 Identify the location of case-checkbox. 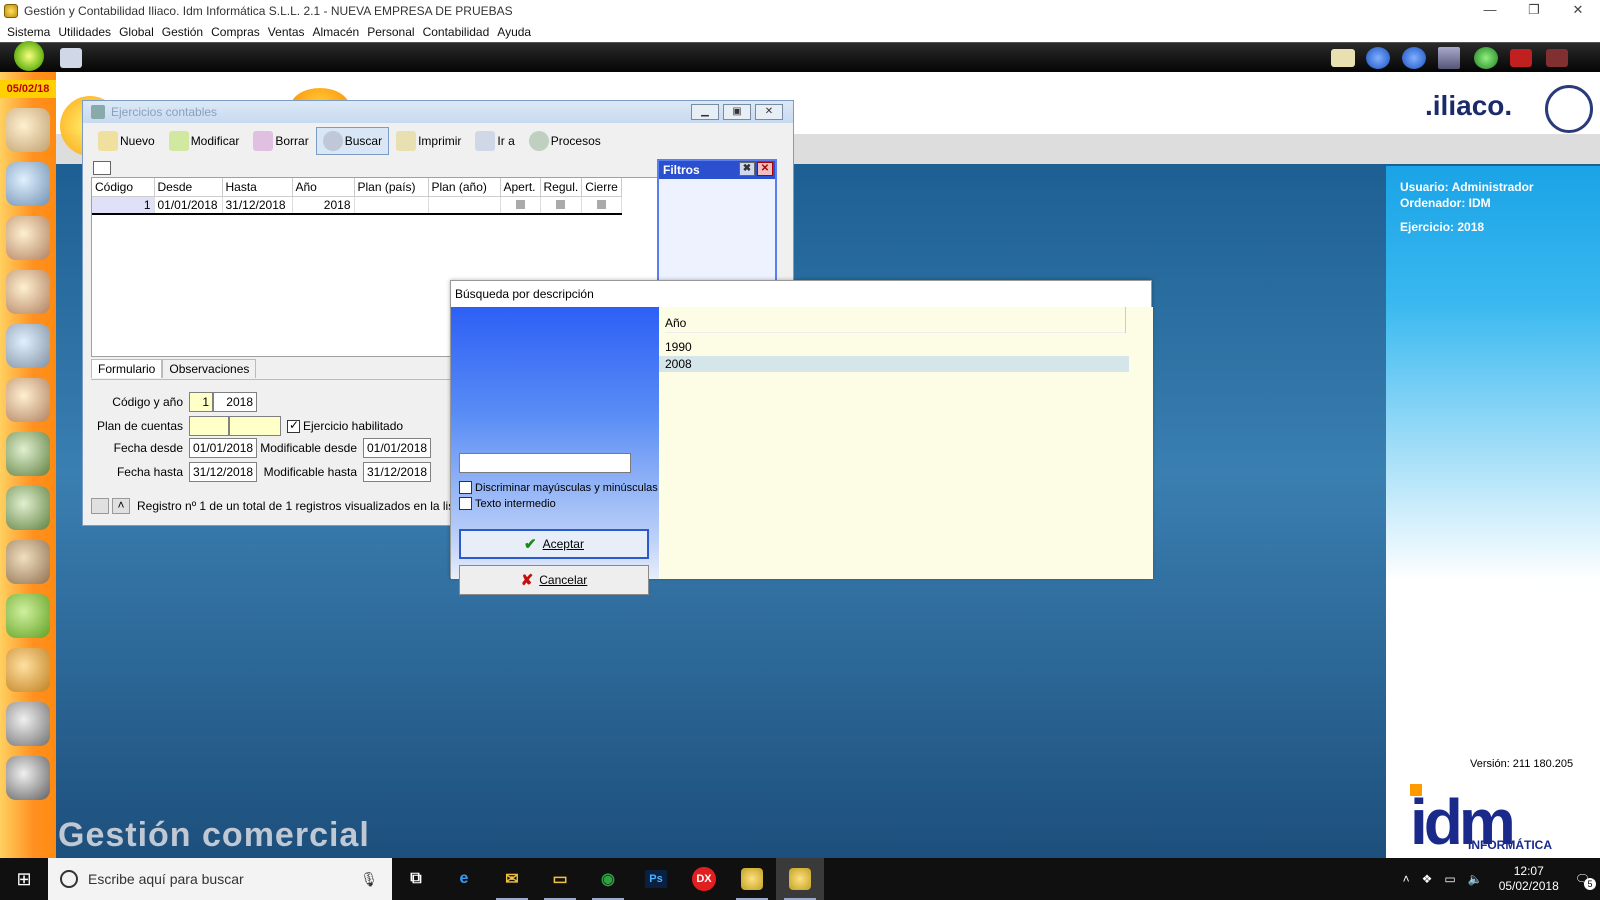
(465, 487).